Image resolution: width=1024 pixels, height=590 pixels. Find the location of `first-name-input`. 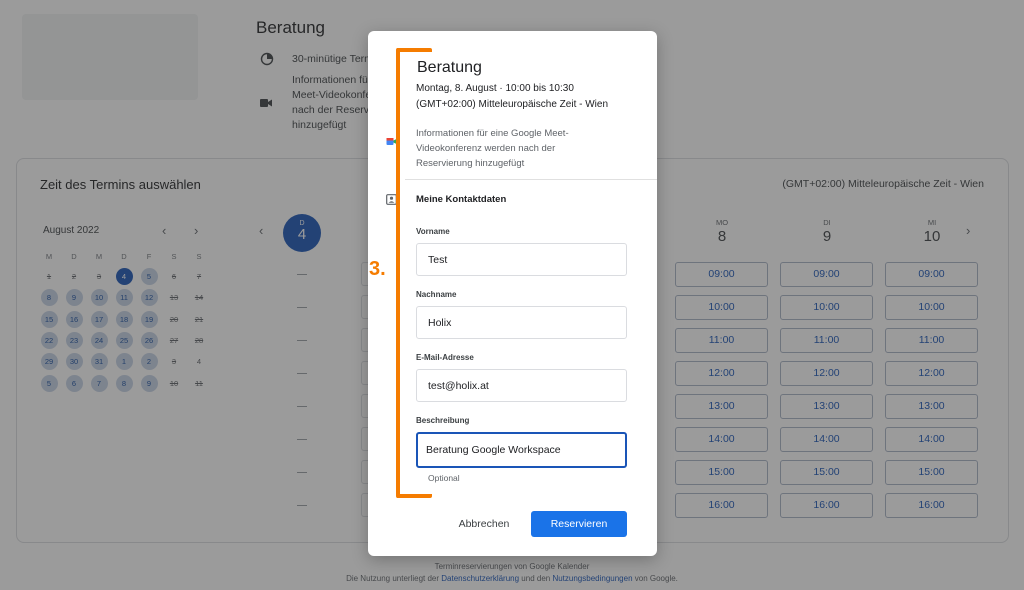

first-name-input is located at coordinates (521, 259).